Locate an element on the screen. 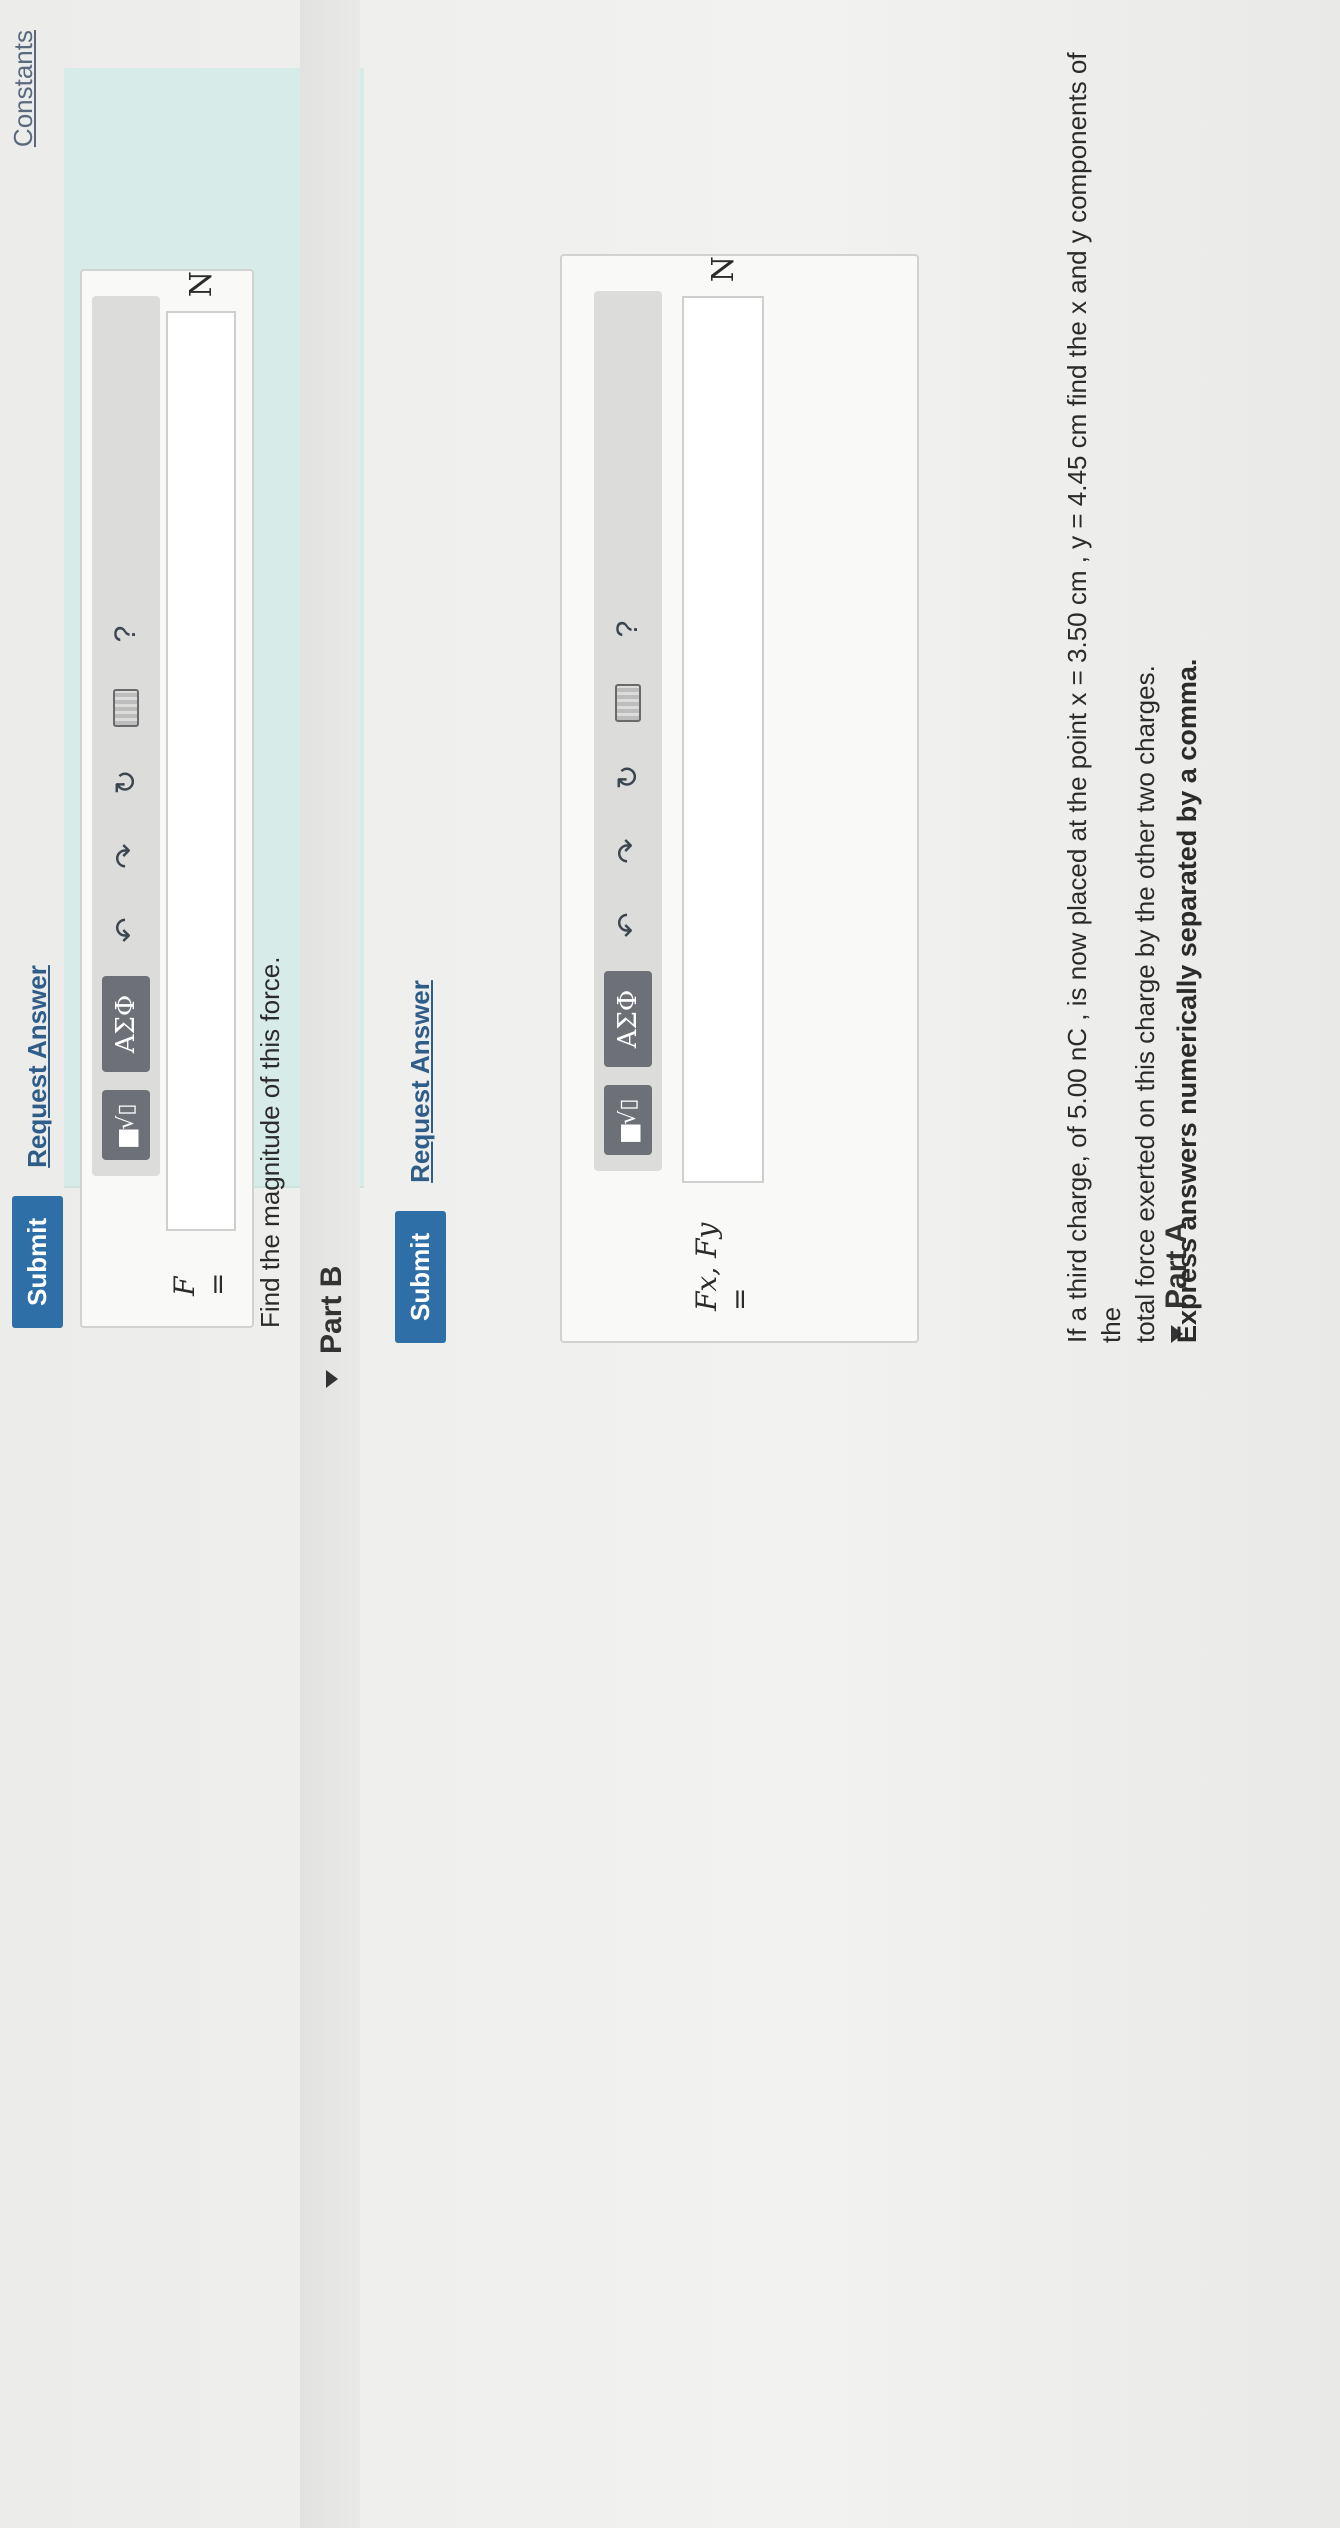 Image resolution: width=1340 pixels, height=2528 pixels. part-b-answer-label: F = is located at coordinates (201, 1284).